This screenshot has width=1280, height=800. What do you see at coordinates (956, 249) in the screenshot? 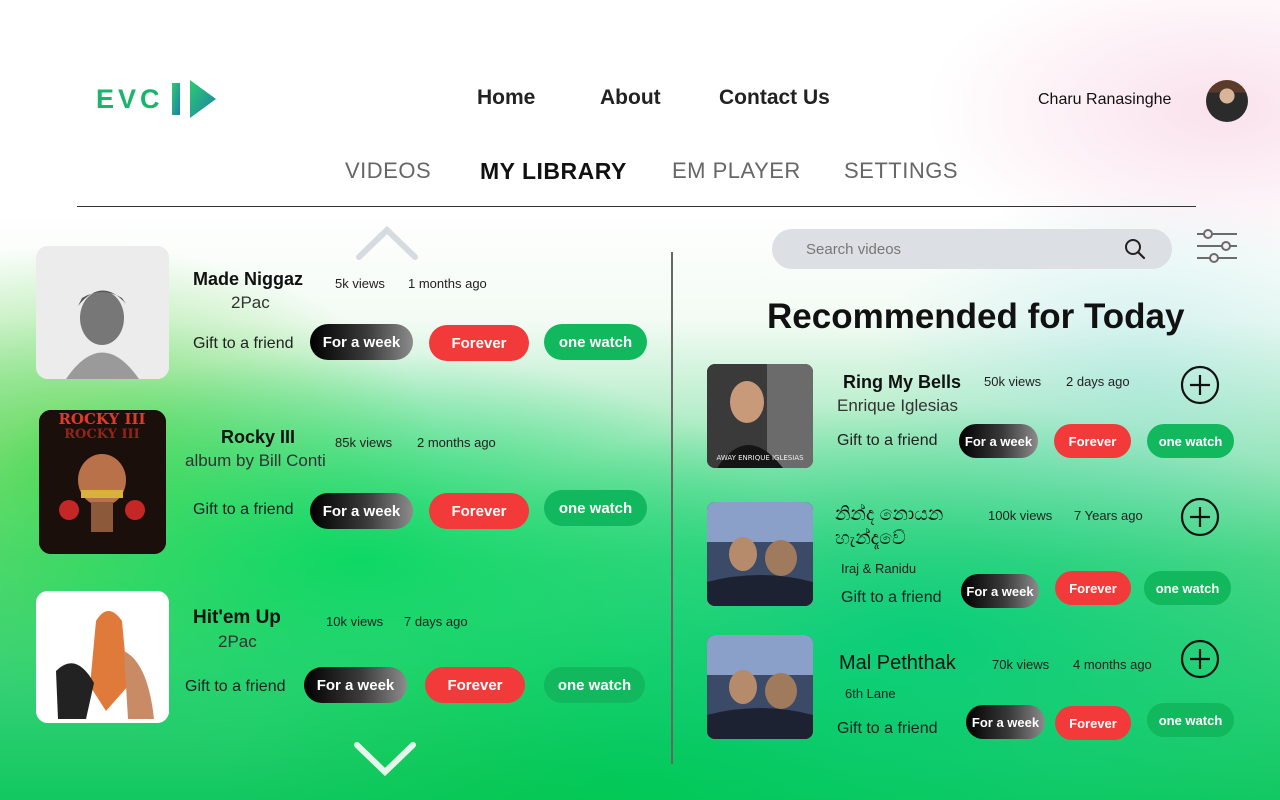
I see `search-input` at bounding box center [956, 249].